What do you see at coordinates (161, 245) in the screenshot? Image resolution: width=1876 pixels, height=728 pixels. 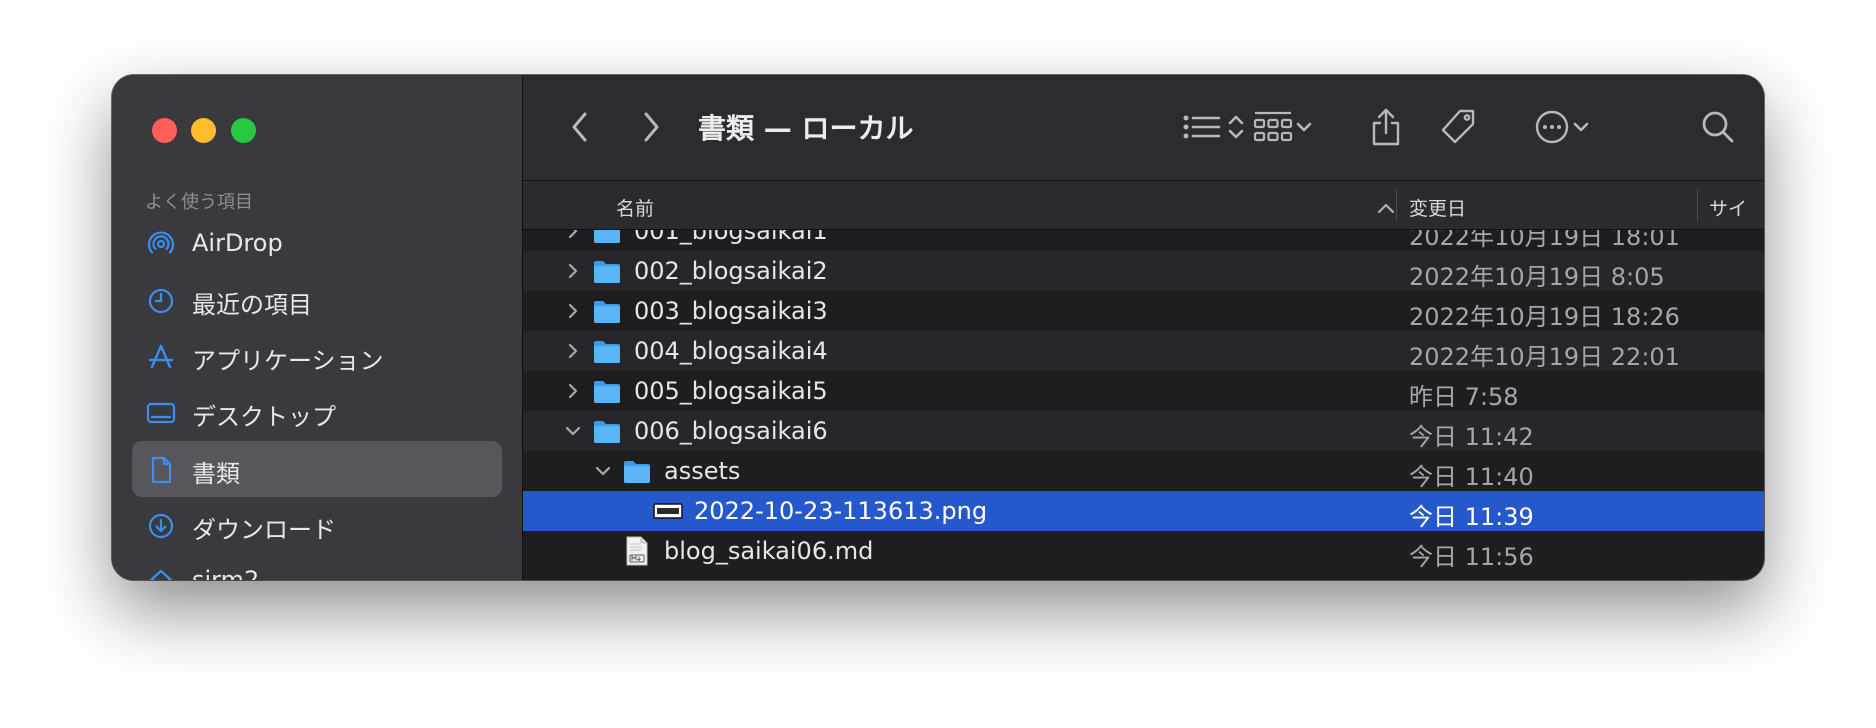 I see `airdrop-icon` at bounding box center [161, 245].